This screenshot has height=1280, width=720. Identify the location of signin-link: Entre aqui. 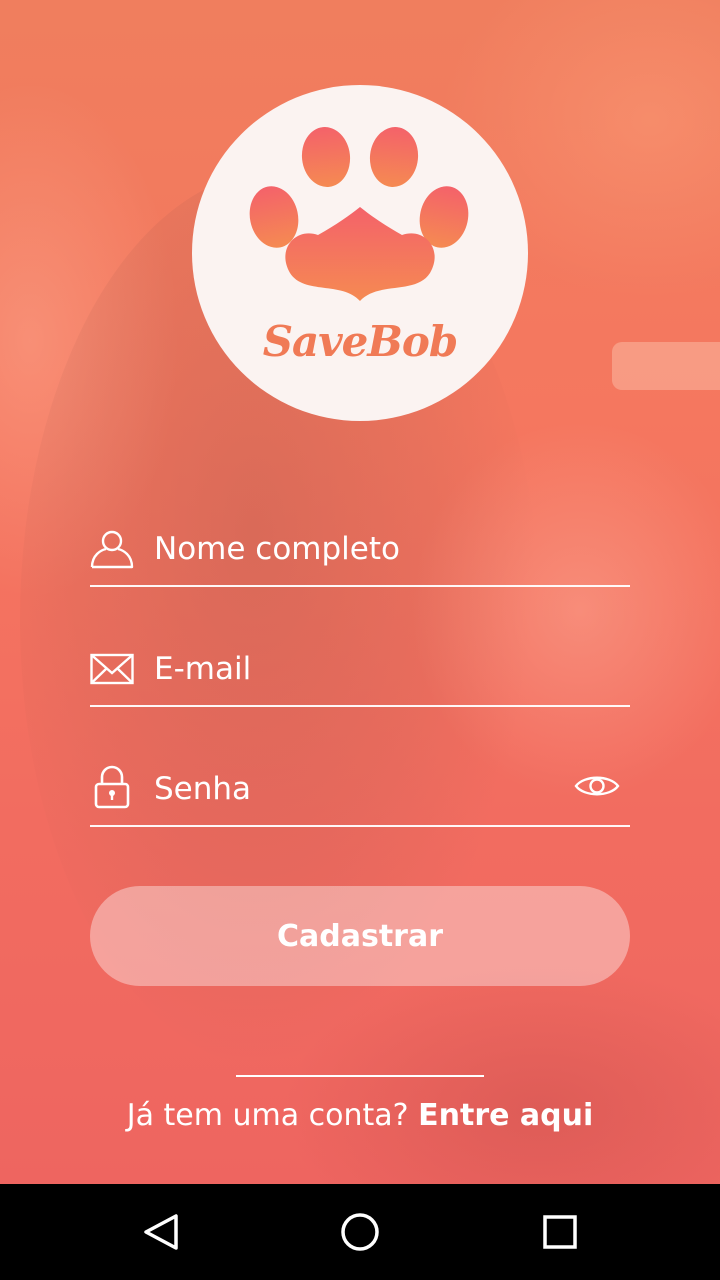
(505, 1115).